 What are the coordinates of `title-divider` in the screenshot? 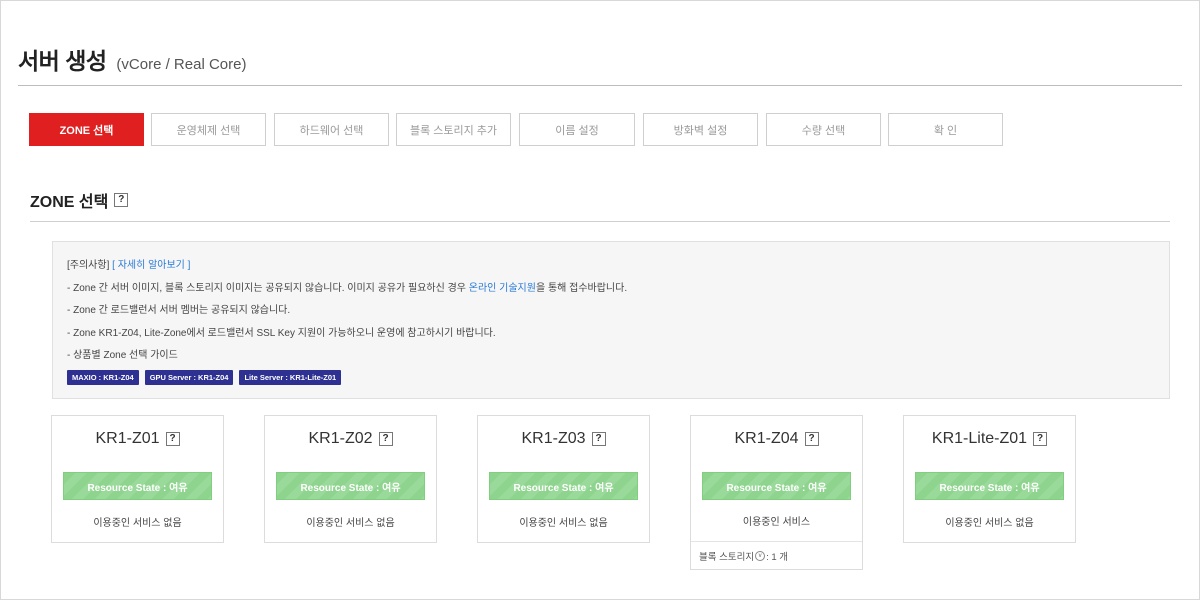 It's located at (600, 85).